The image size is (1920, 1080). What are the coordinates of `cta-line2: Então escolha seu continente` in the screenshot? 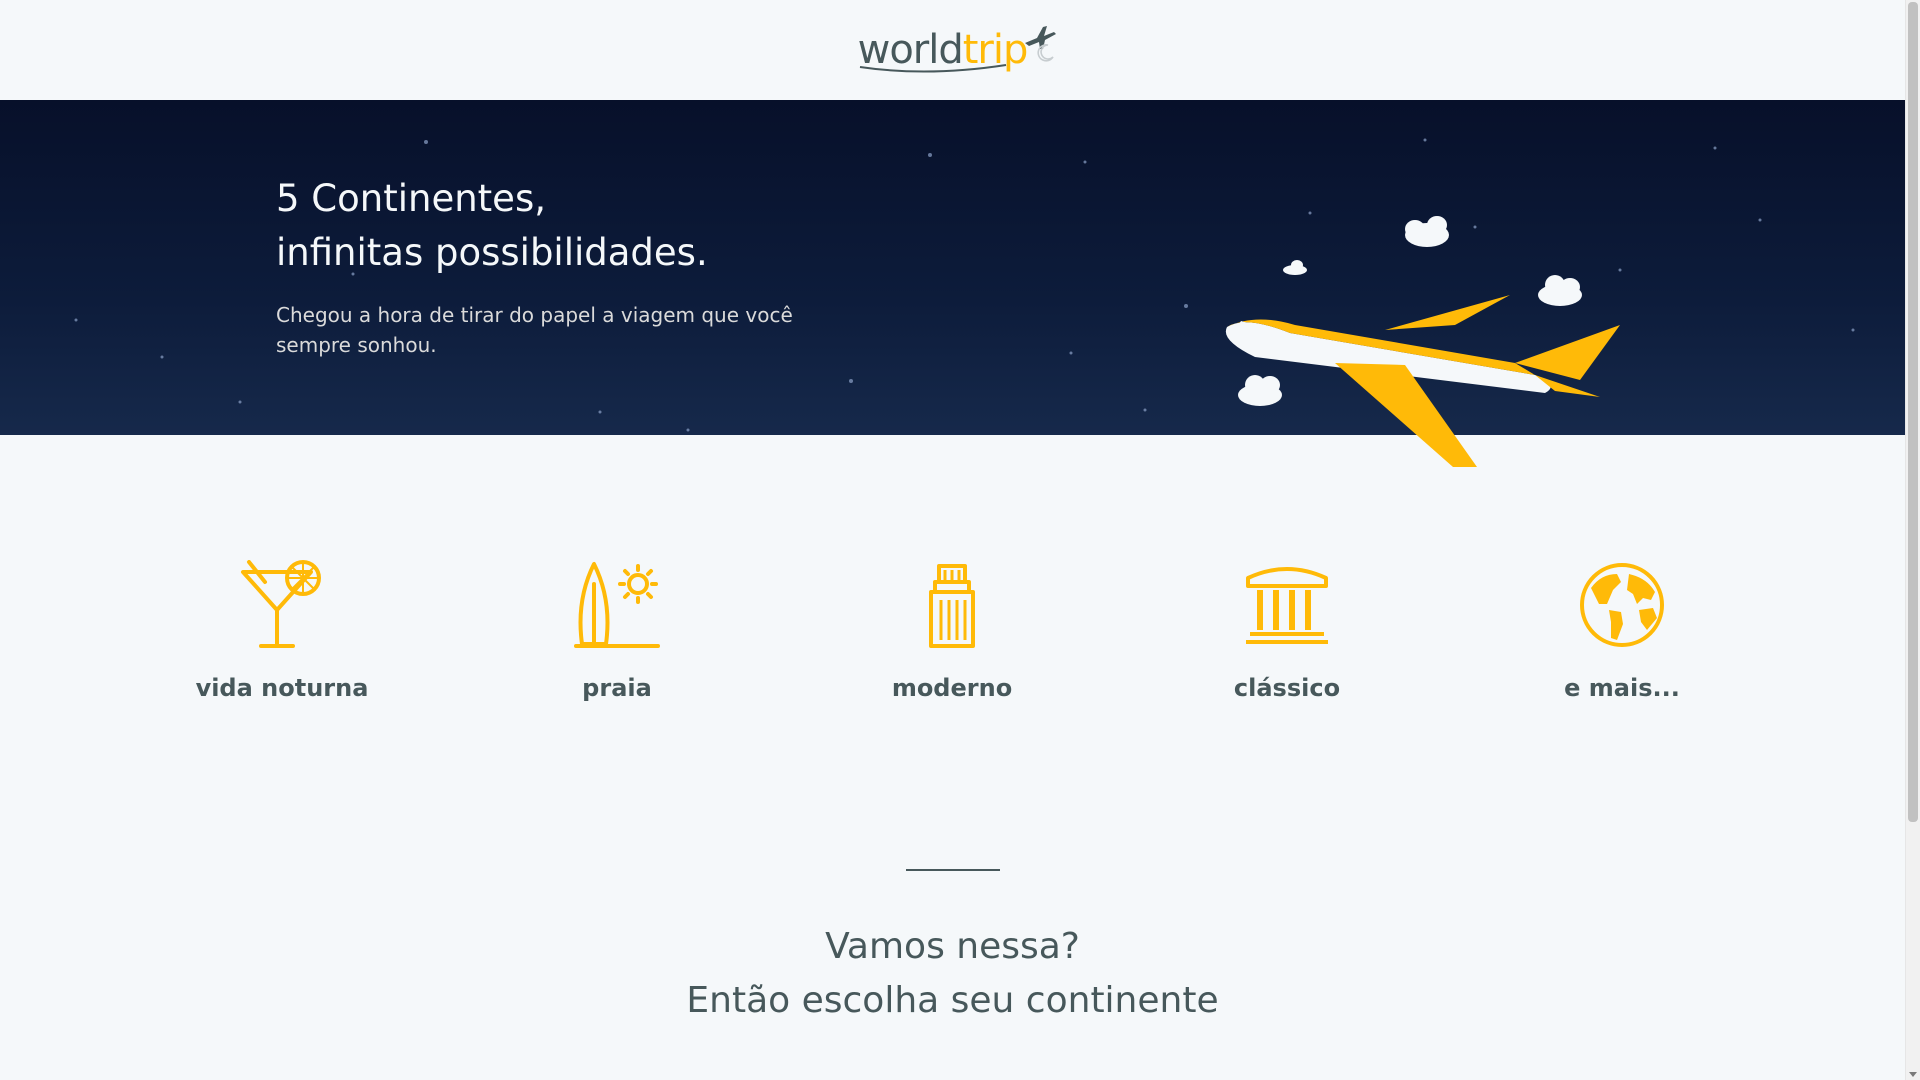 It's located at (952, 1000).